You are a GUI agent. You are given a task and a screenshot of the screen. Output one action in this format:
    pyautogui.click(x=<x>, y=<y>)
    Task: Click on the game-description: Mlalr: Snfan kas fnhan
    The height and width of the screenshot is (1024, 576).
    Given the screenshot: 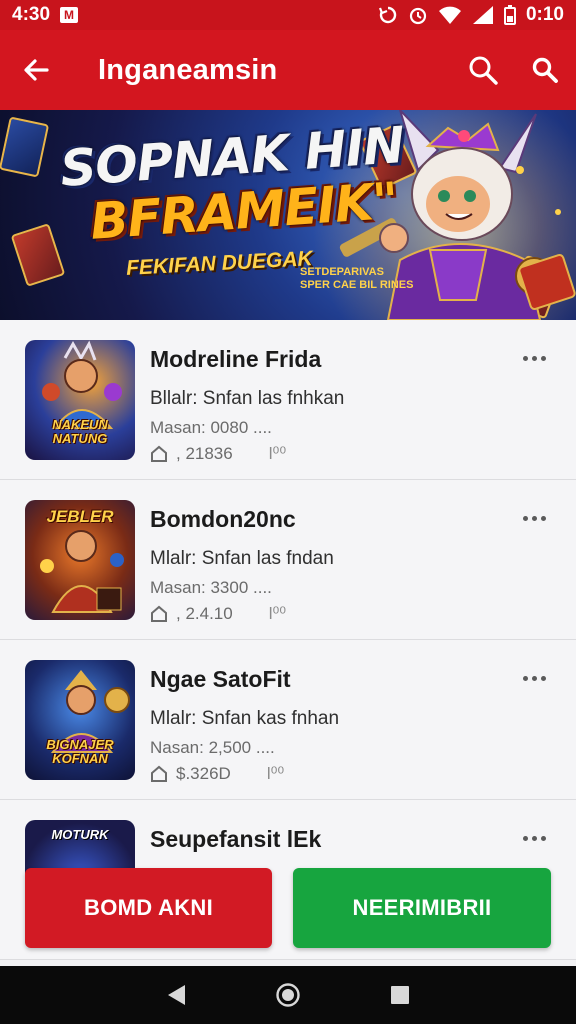 What is the action you would take?
    pyautogui.click(x=245, y=718)
    